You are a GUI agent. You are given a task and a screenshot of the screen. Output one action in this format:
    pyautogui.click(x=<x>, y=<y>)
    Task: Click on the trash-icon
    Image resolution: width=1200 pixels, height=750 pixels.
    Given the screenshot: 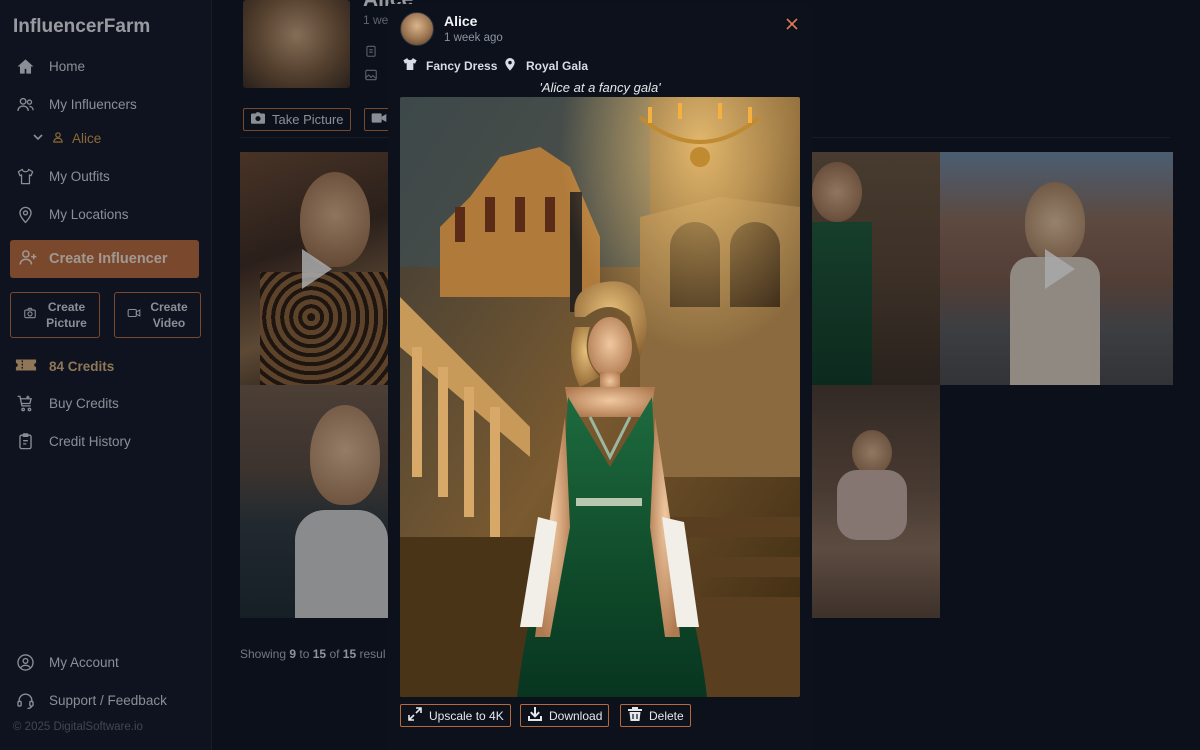 What is the action you would take?
    pyautogui.click(x=635, y=715)
    